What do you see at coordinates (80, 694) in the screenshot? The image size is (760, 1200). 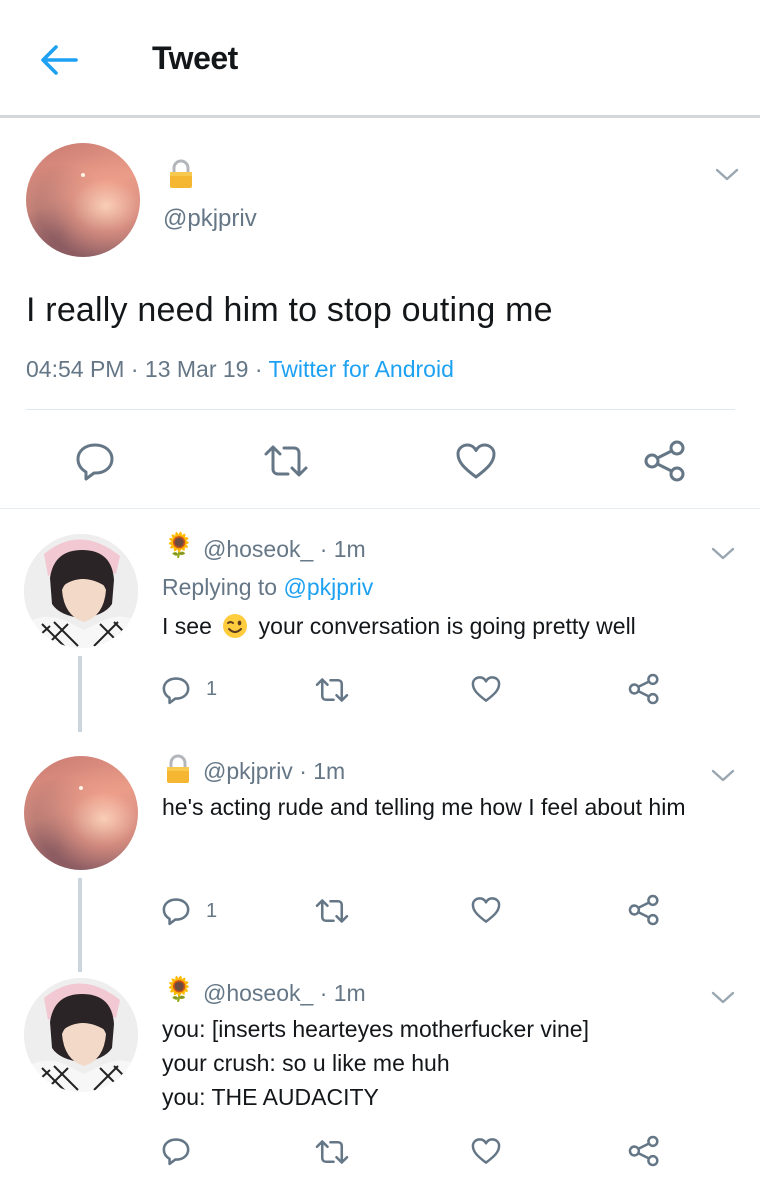 I see `thread-line` at bounding box center [80, 694].